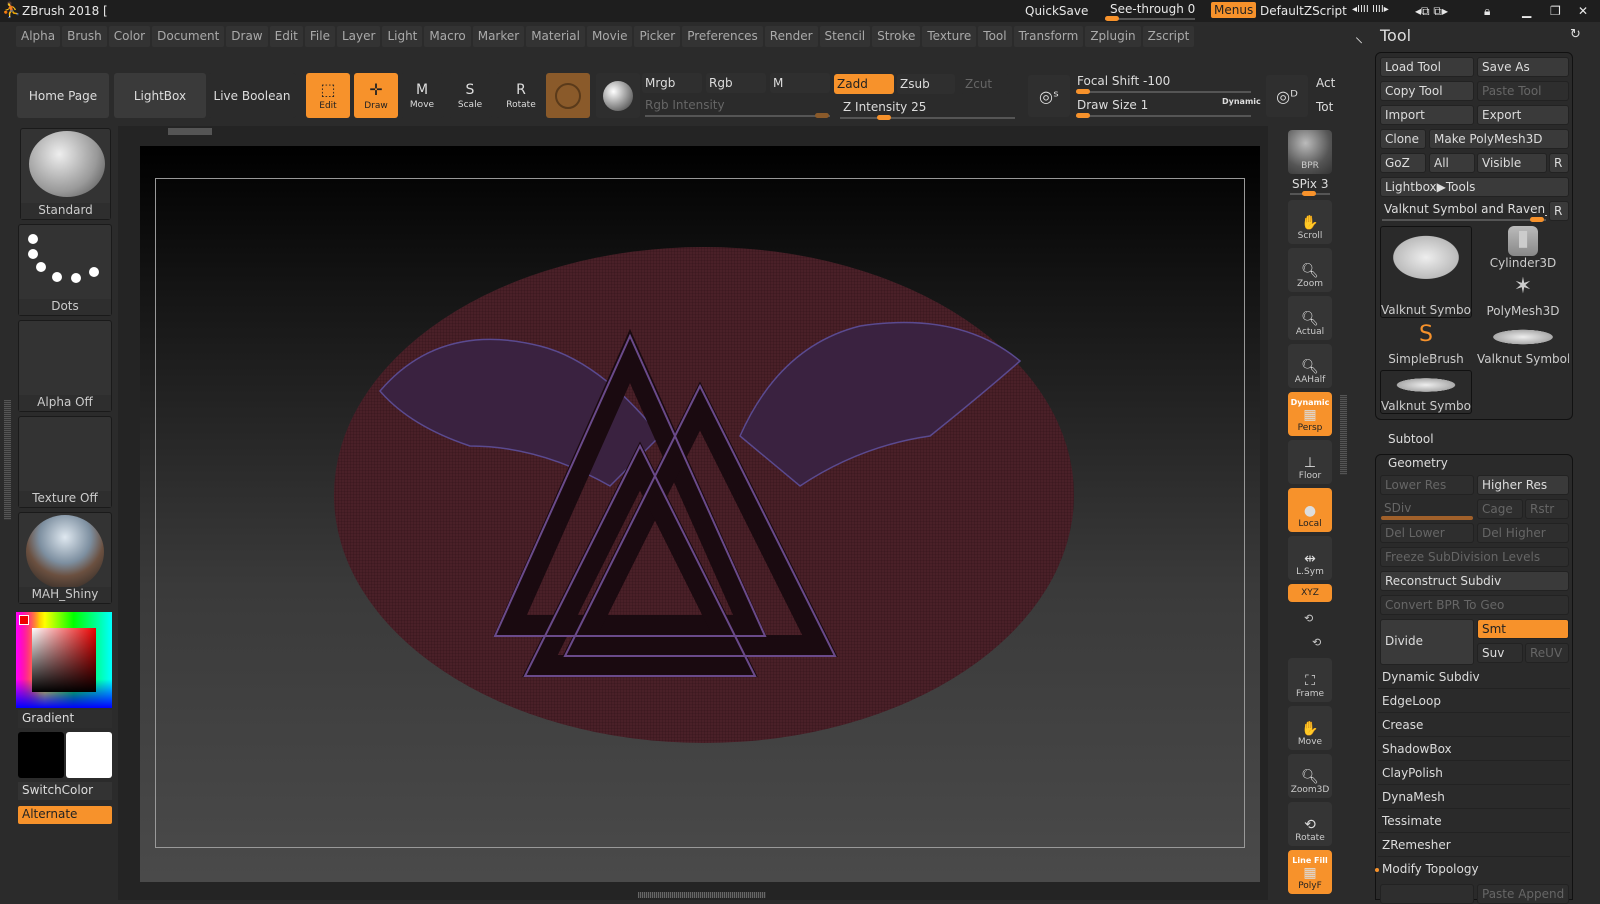 This screenshot has width=1600, height=904. I want to click on m-button: M, so click(800, 83).